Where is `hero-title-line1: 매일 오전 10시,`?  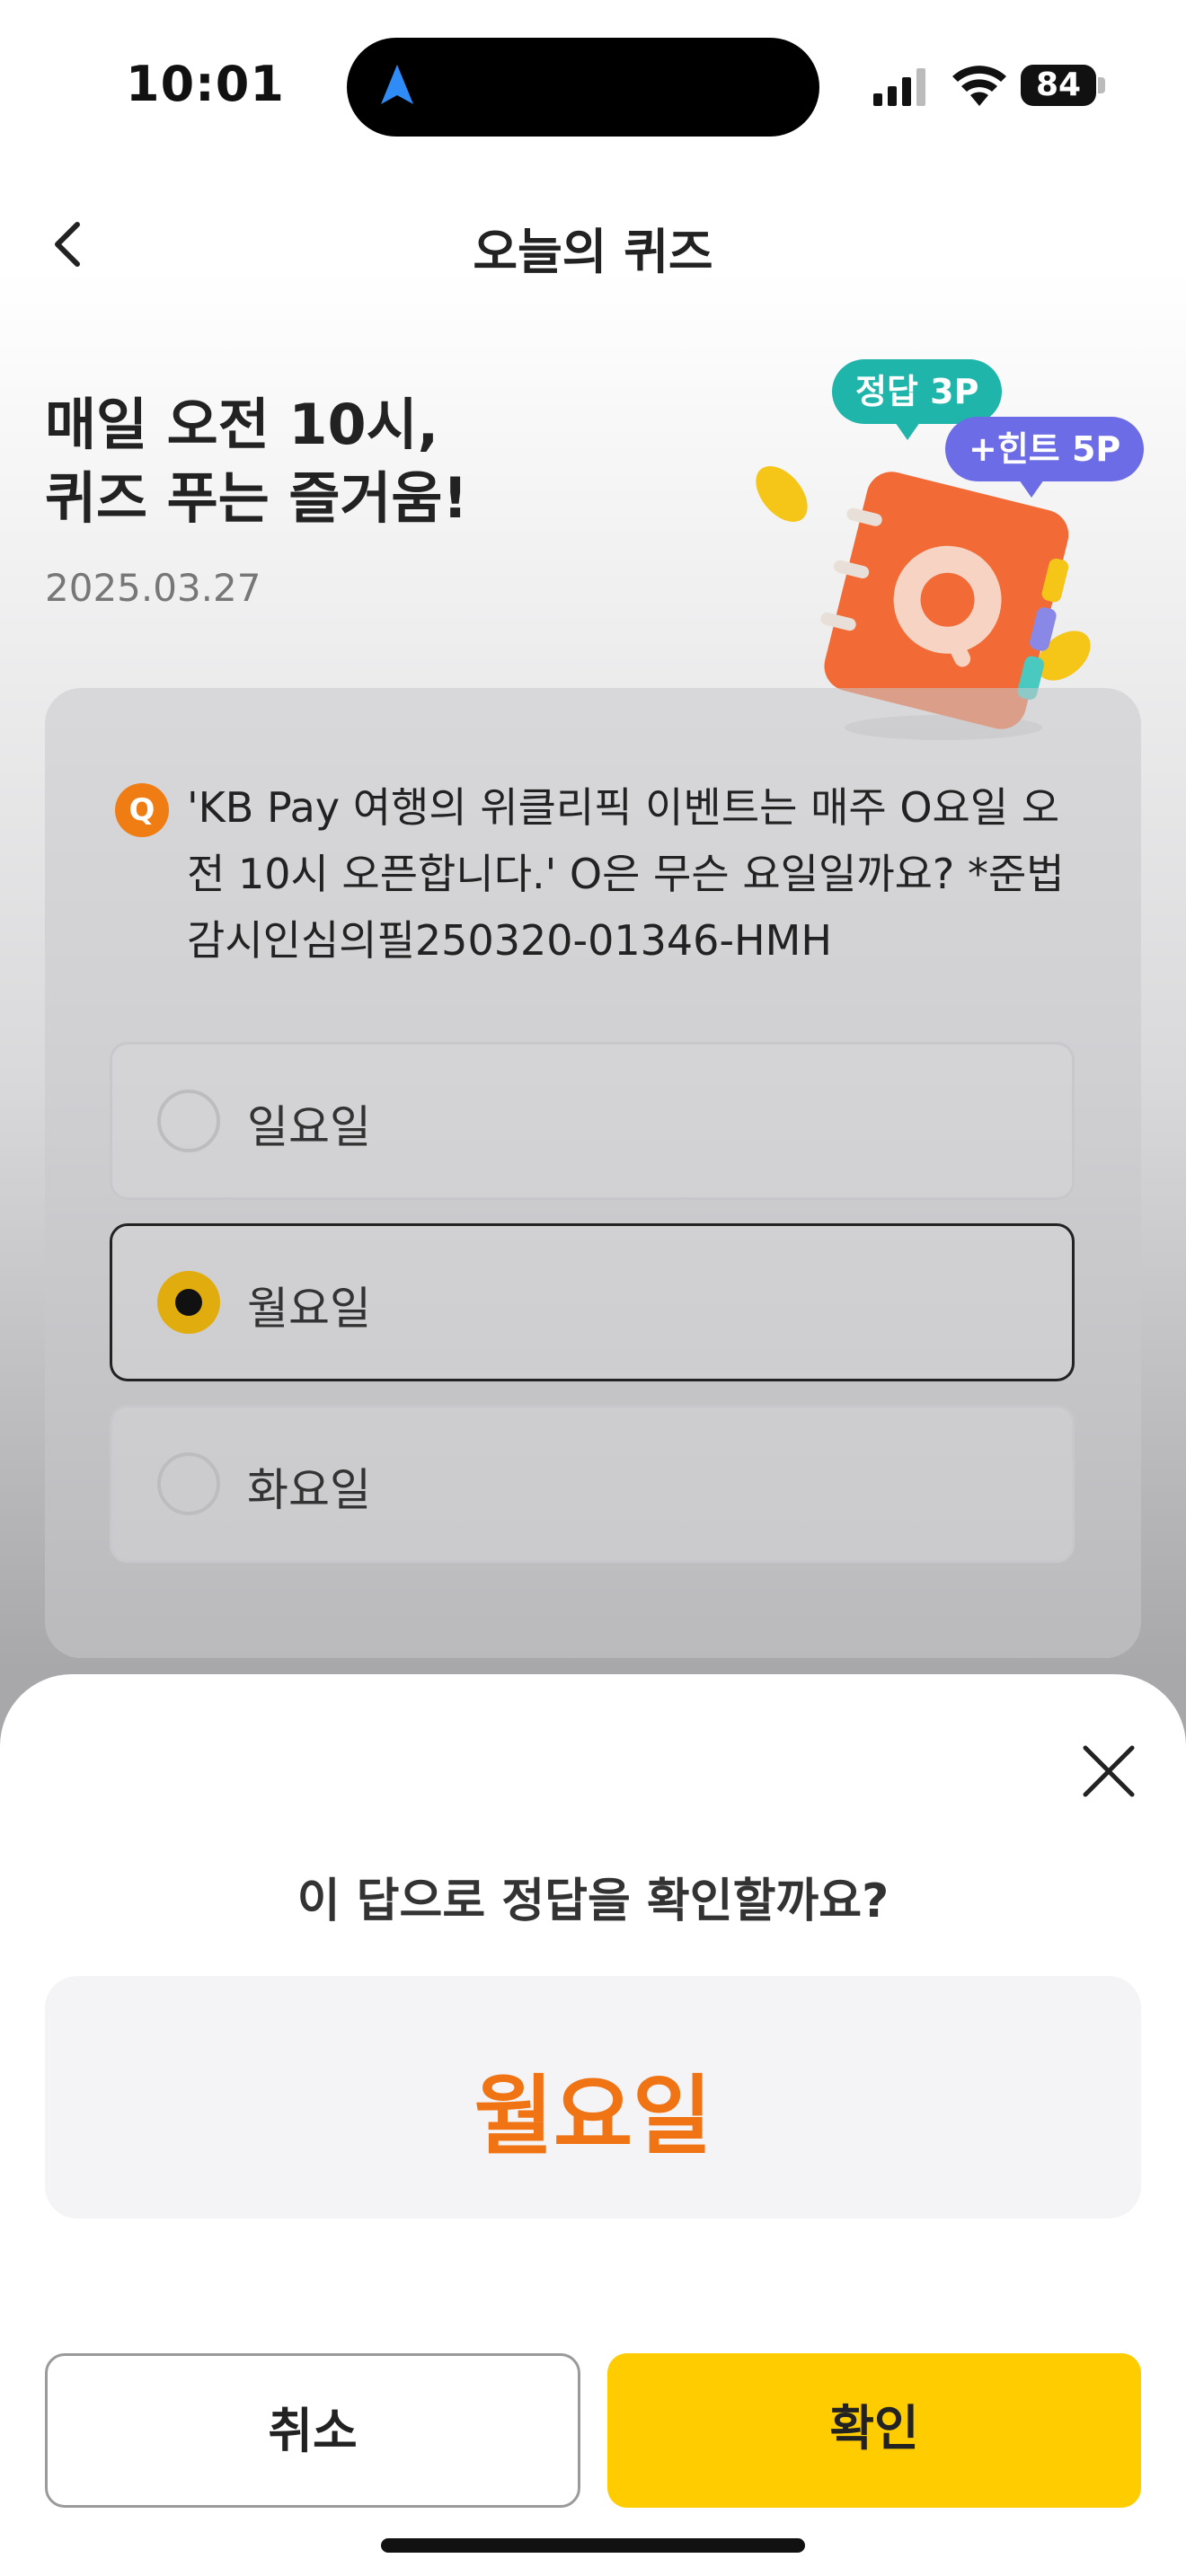 hero-title-line1: 매일 오전 10시, is located at coordinates (242, 424).